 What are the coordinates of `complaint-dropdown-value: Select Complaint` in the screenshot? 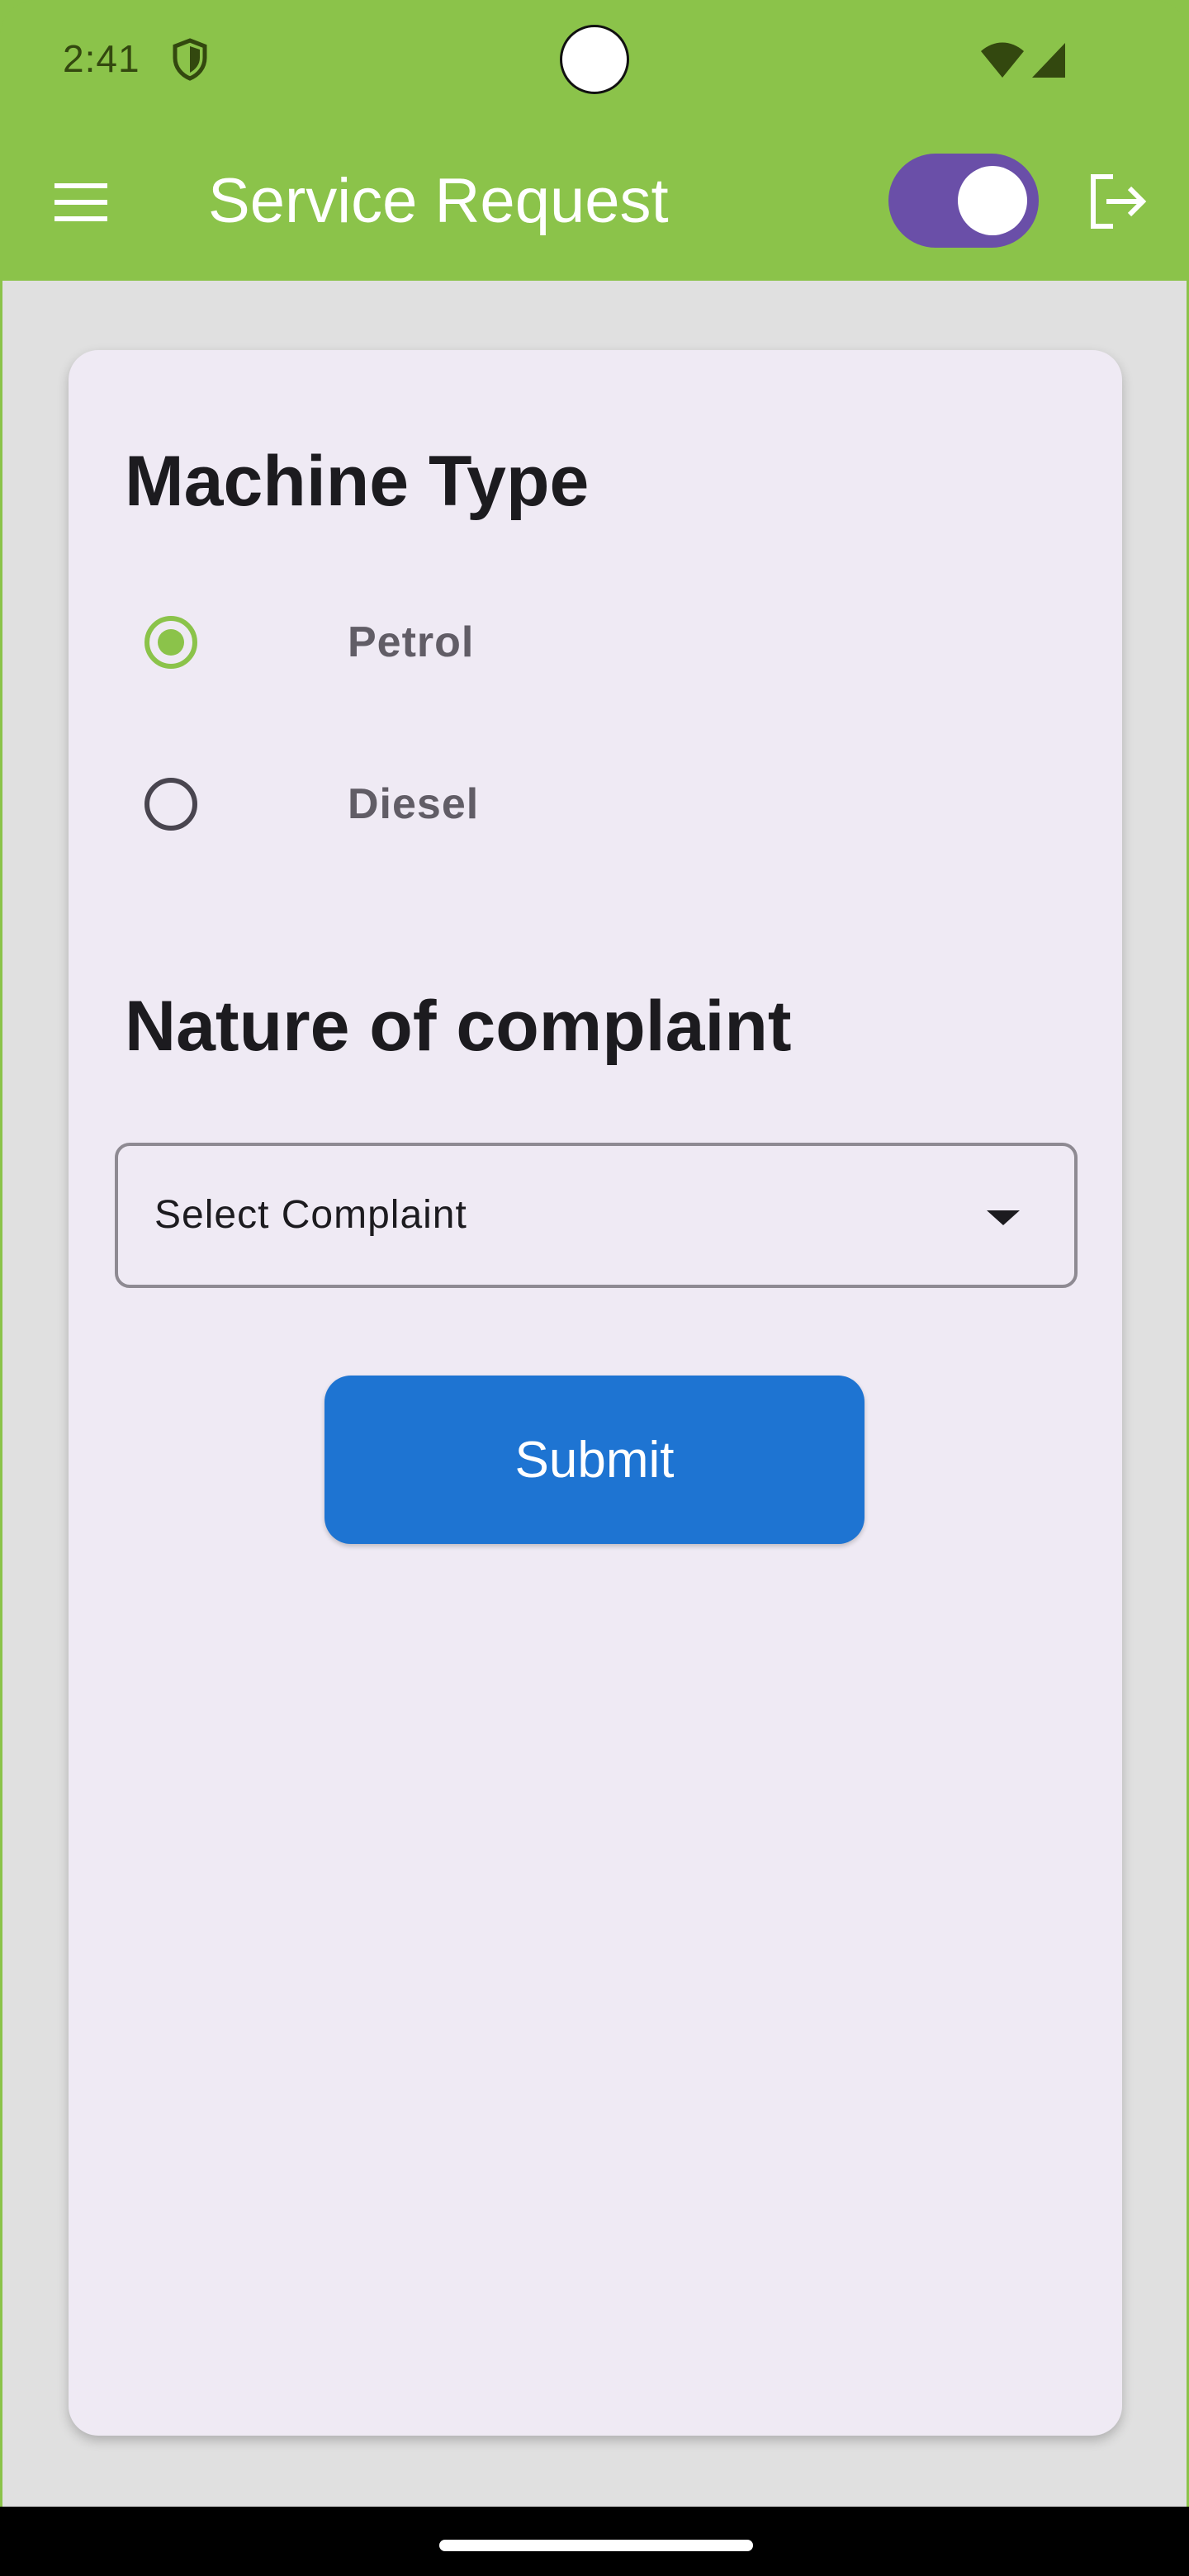 It's located at (310, 1215).